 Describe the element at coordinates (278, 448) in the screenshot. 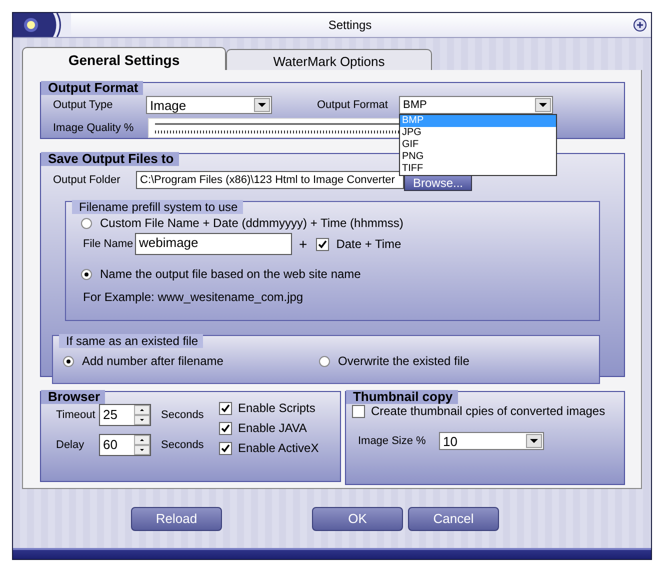

I see `checkbox-label: Enable ActiveX` at that location.